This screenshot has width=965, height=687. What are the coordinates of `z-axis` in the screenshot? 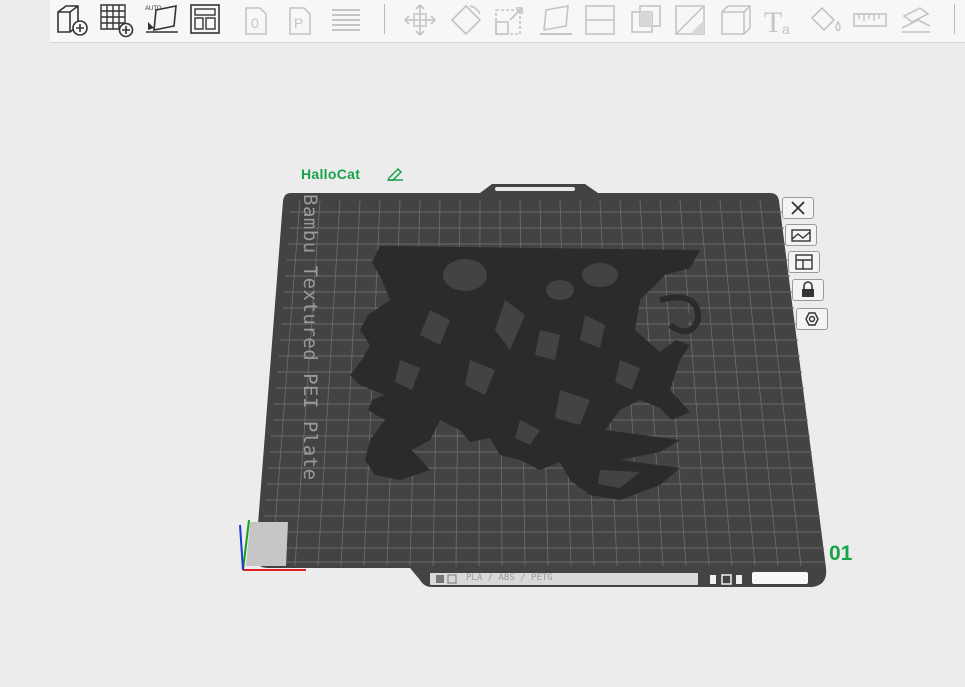 It's located at (241, 547).